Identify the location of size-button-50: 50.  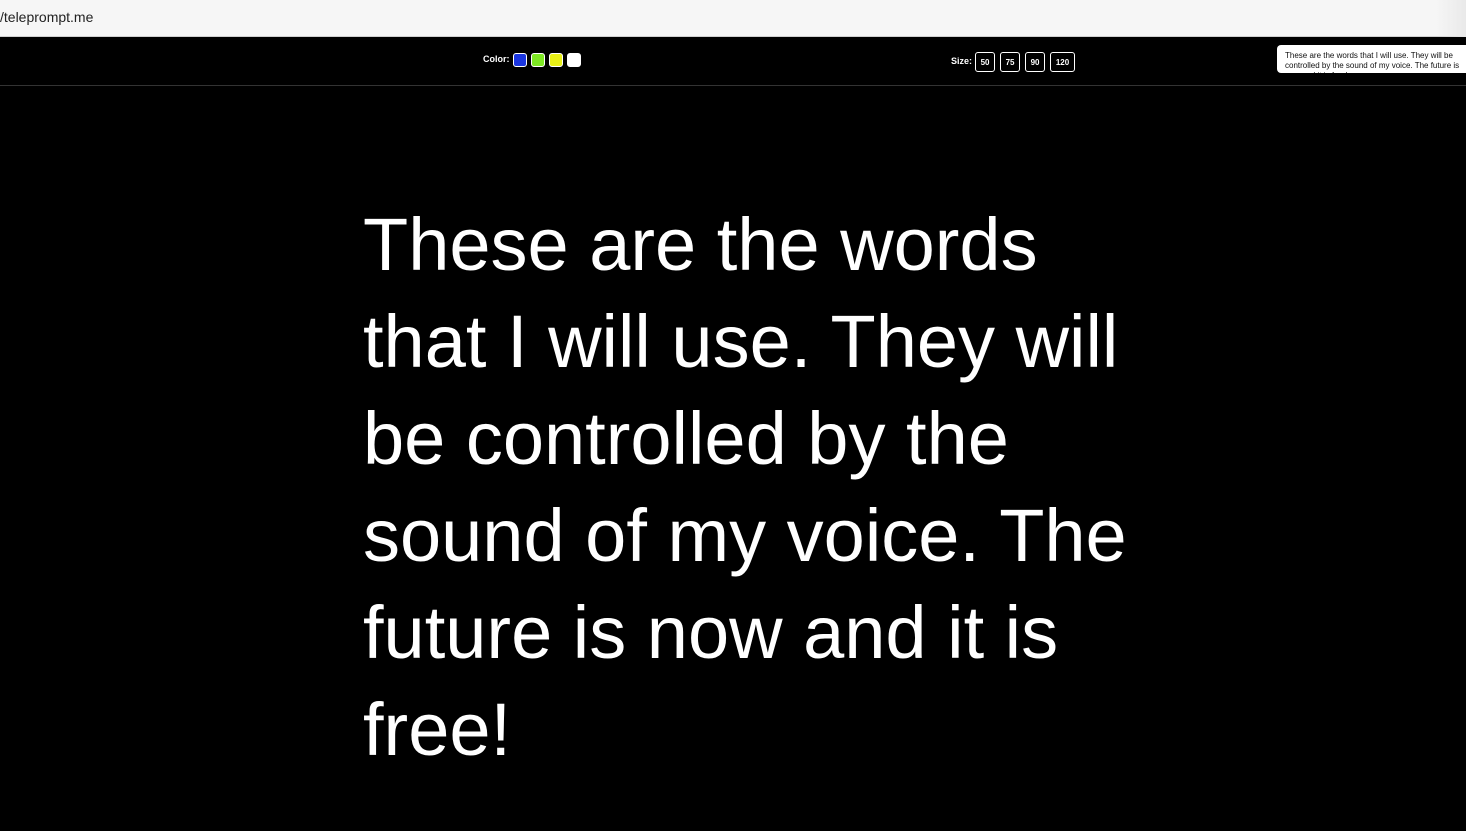
(985, 62).